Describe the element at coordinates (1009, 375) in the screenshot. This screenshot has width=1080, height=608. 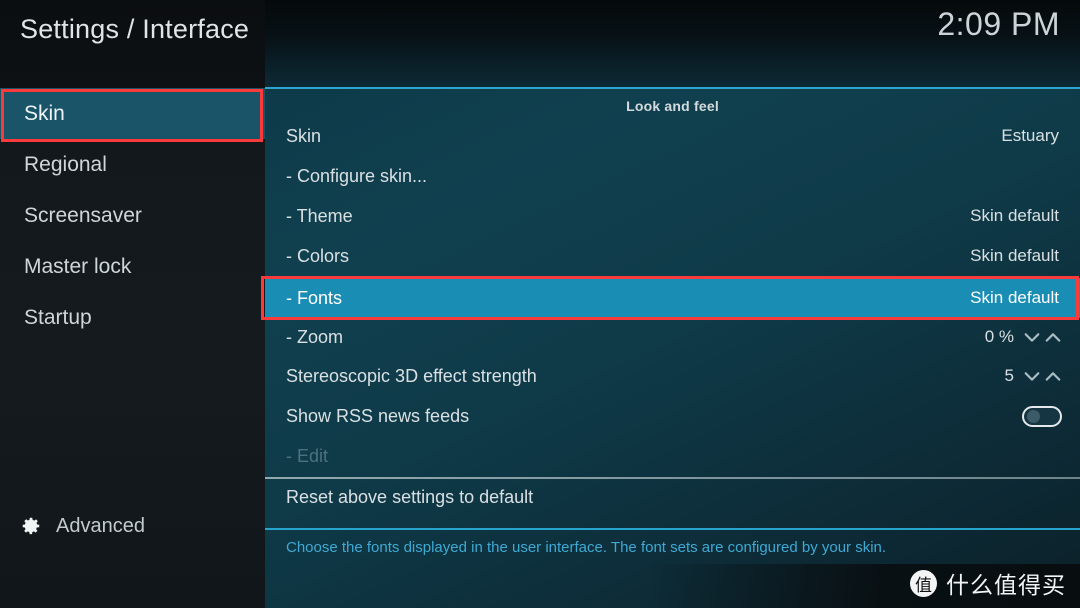
I see `setting-value: 5` at that location.